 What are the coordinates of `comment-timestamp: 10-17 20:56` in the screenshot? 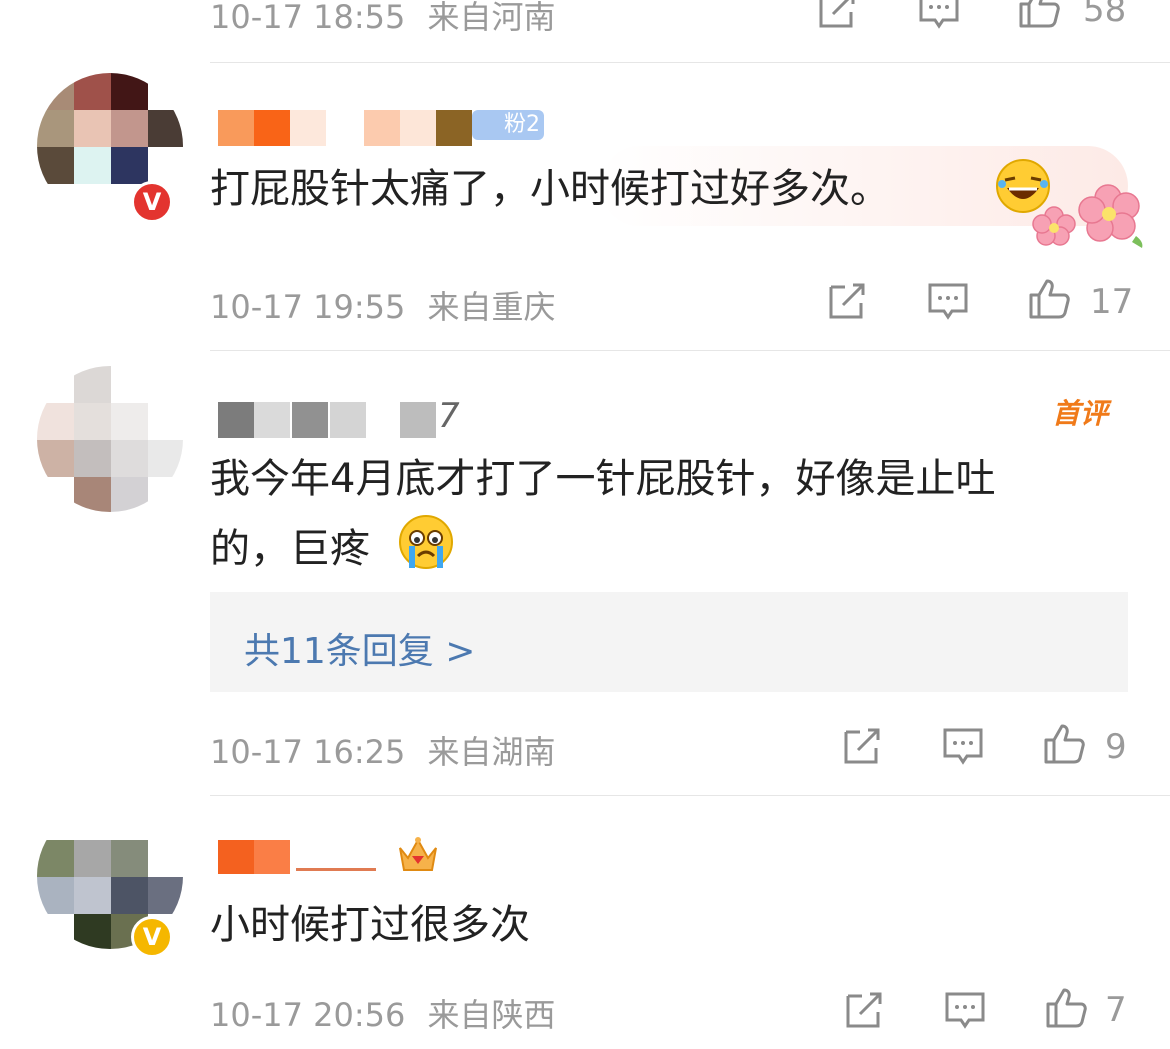 It's located at (308, 1015).